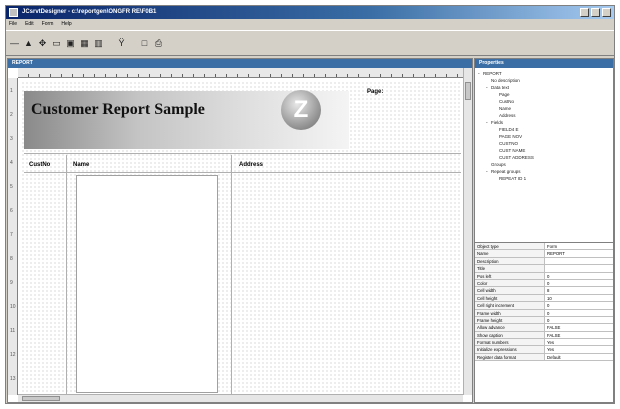  What do you see at coordinates (81, 165) in the screenshot?
I see `column-header-name: Name` at bounding box center [81, 165].